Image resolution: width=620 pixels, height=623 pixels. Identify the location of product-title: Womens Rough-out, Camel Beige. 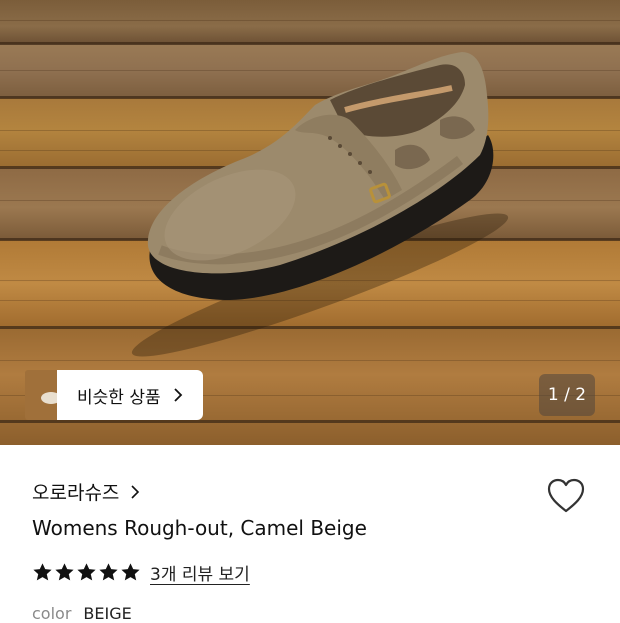
(199, 528).